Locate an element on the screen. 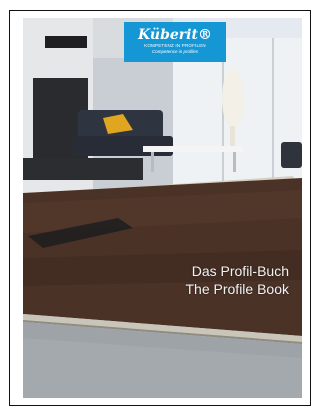  cover-title: Das Profil-Buch The Profile Book is located at coordinates (238, 280).